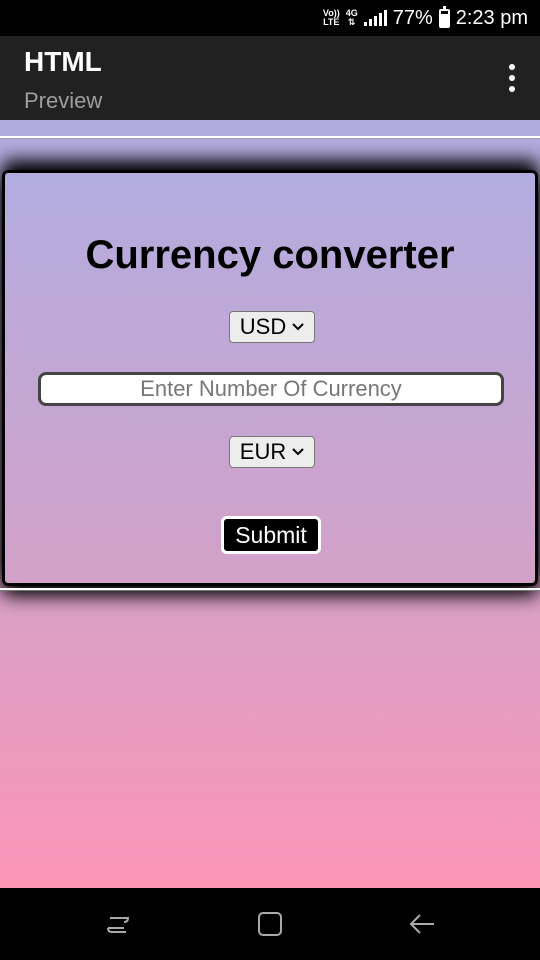  Describe the element at coordinates (512, 78) in the screenshot. I see `more-vert-icon` at that location.